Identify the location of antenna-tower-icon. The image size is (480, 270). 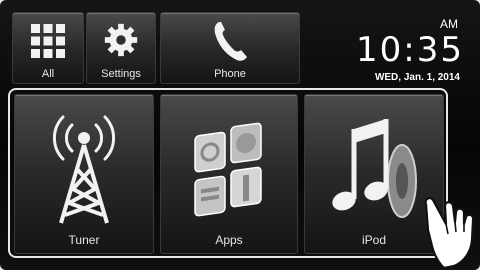
(84, 167).